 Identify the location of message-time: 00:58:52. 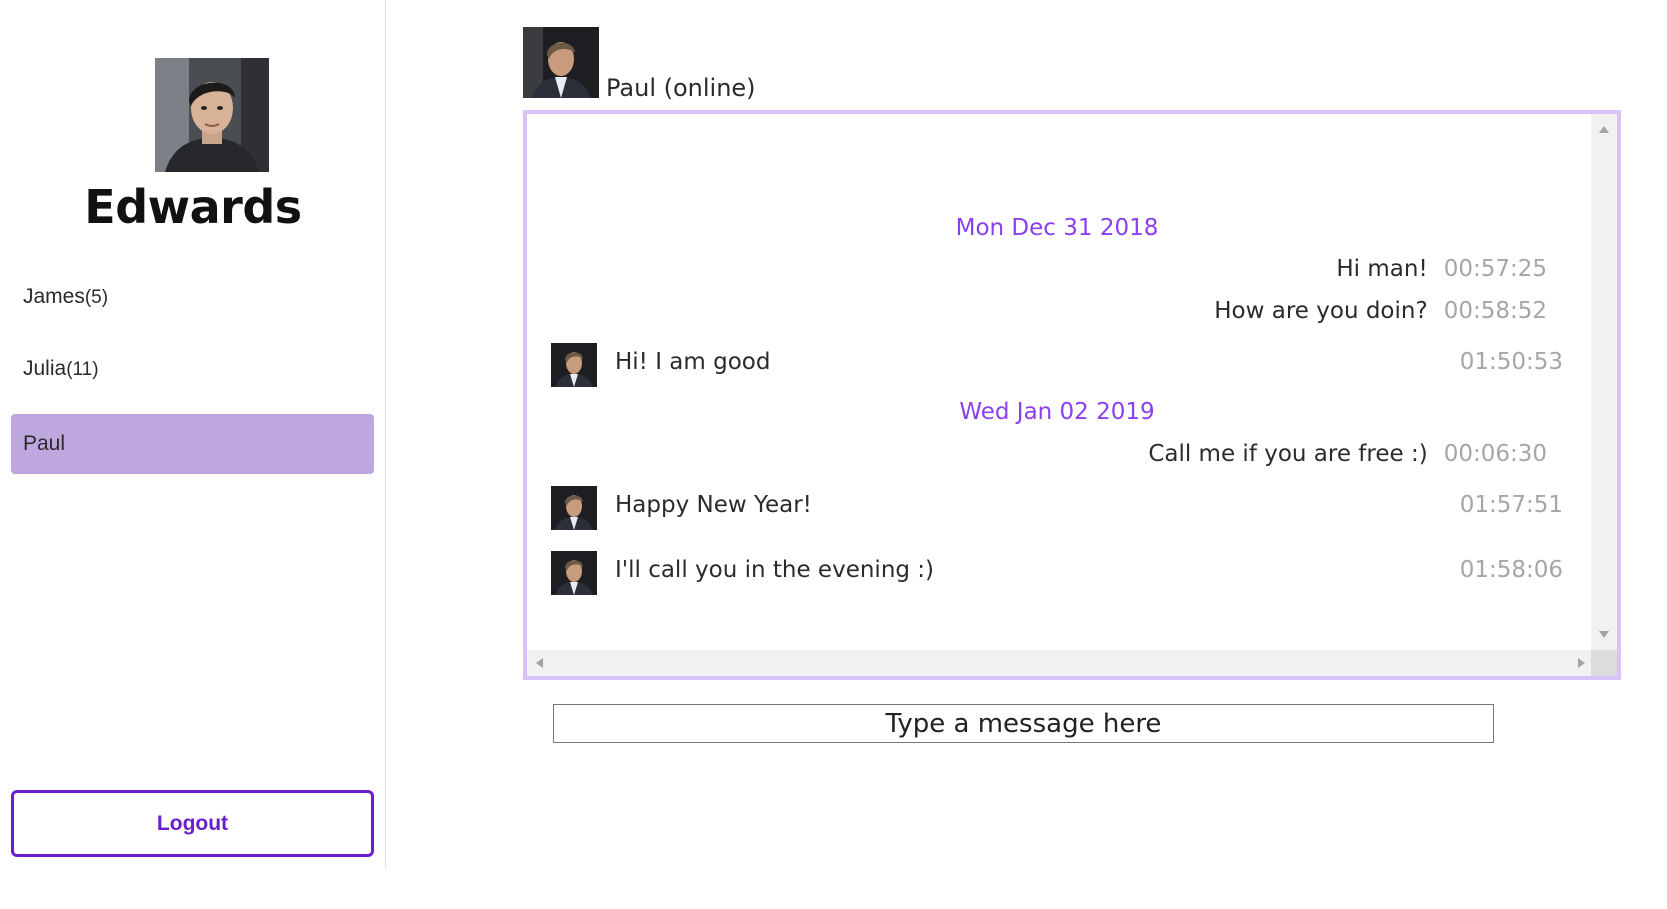
(1495, 311).